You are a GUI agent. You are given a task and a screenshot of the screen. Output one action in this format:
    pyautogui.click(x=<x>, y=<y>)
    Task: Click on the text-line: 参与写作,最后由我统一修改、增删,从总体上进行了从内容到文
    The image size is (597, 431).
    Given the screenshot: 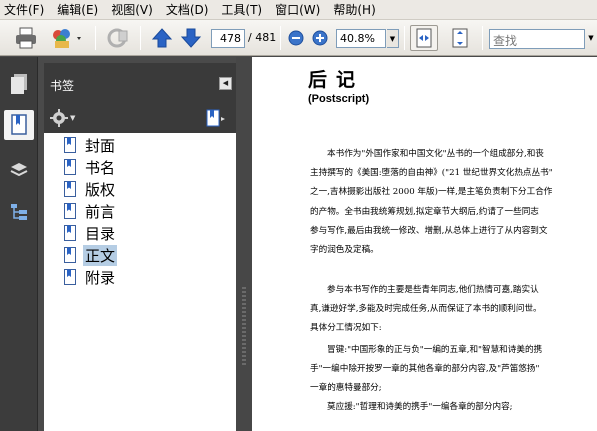 What is the action you would take?
    pyautogui.click(x=429, y=230)
    